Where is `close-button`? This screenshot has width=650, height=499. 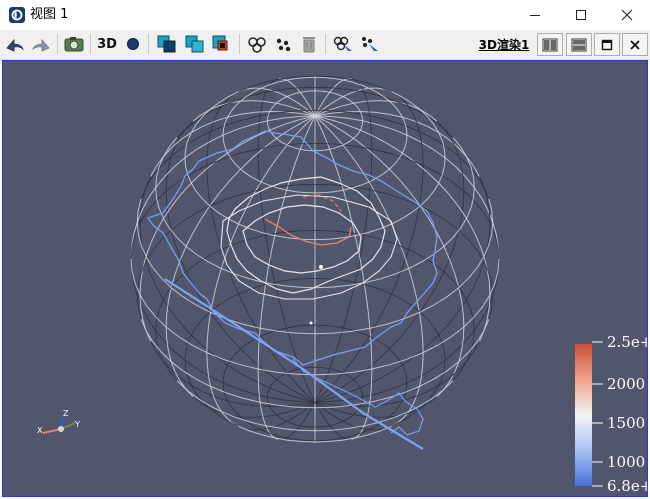
close-button is located at coordinates (627, 15).